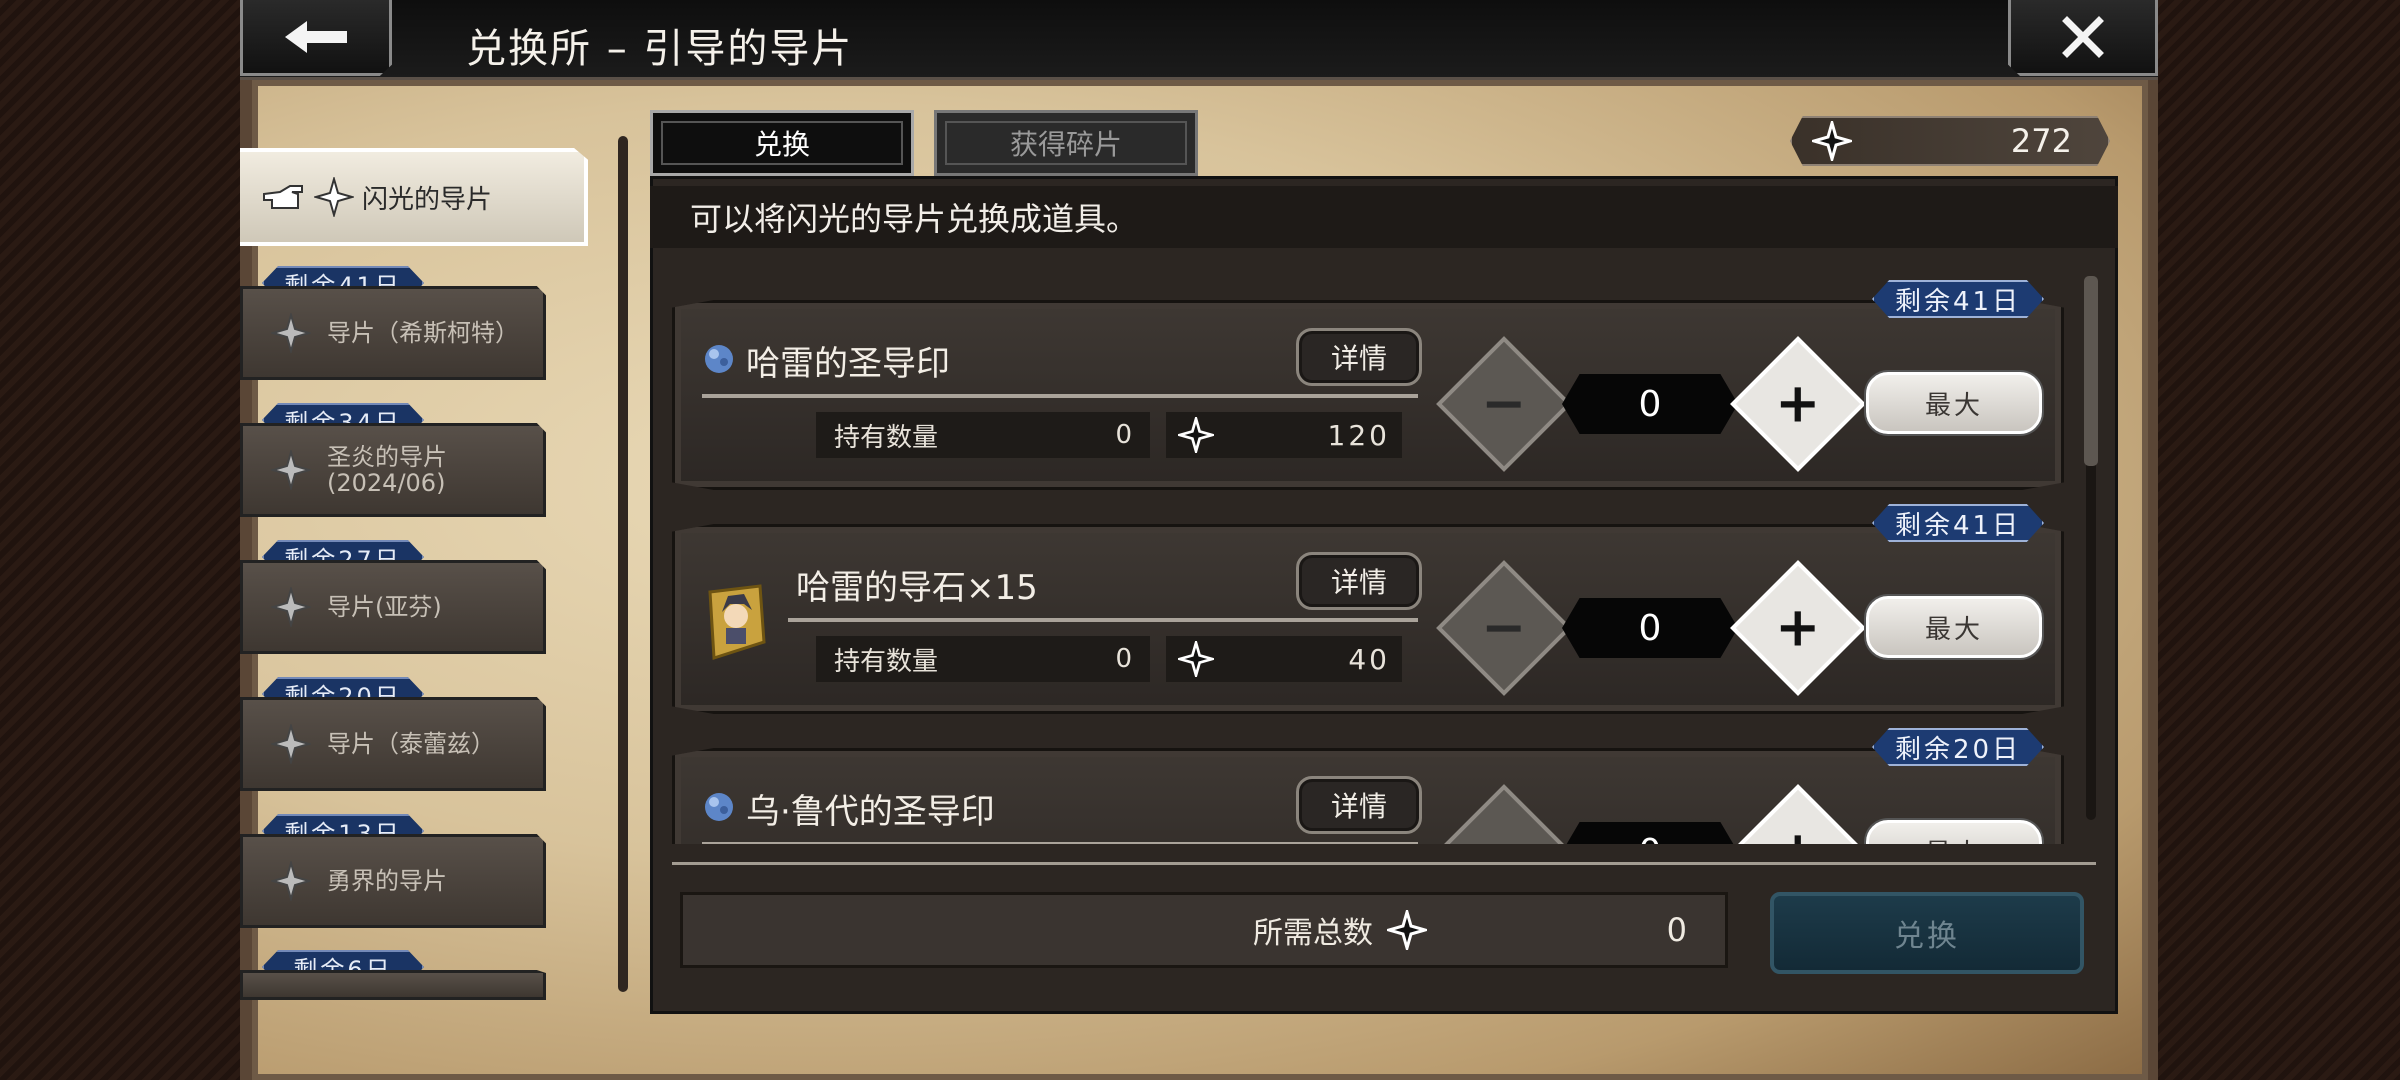  I want to click on sidebar-item-label: 导片（希斯柯特）, so click(423, 333).